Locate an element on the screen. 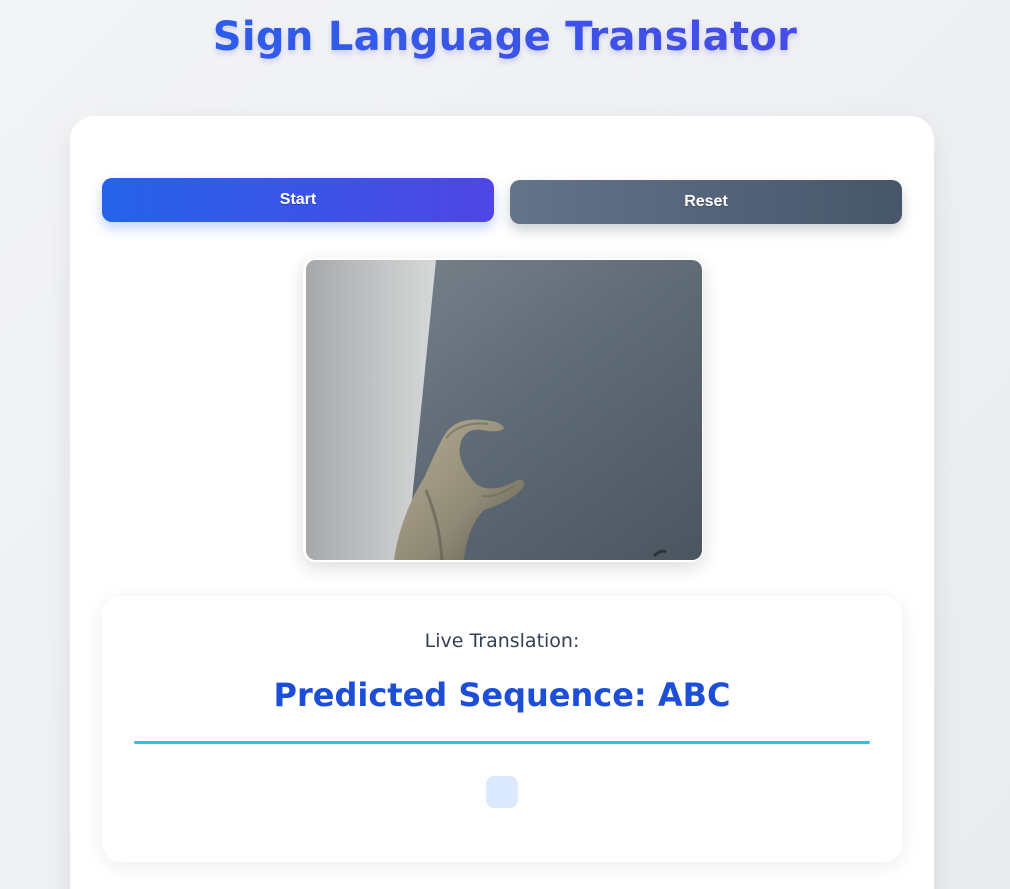  status-indicator is located at coordinates (502, 792).